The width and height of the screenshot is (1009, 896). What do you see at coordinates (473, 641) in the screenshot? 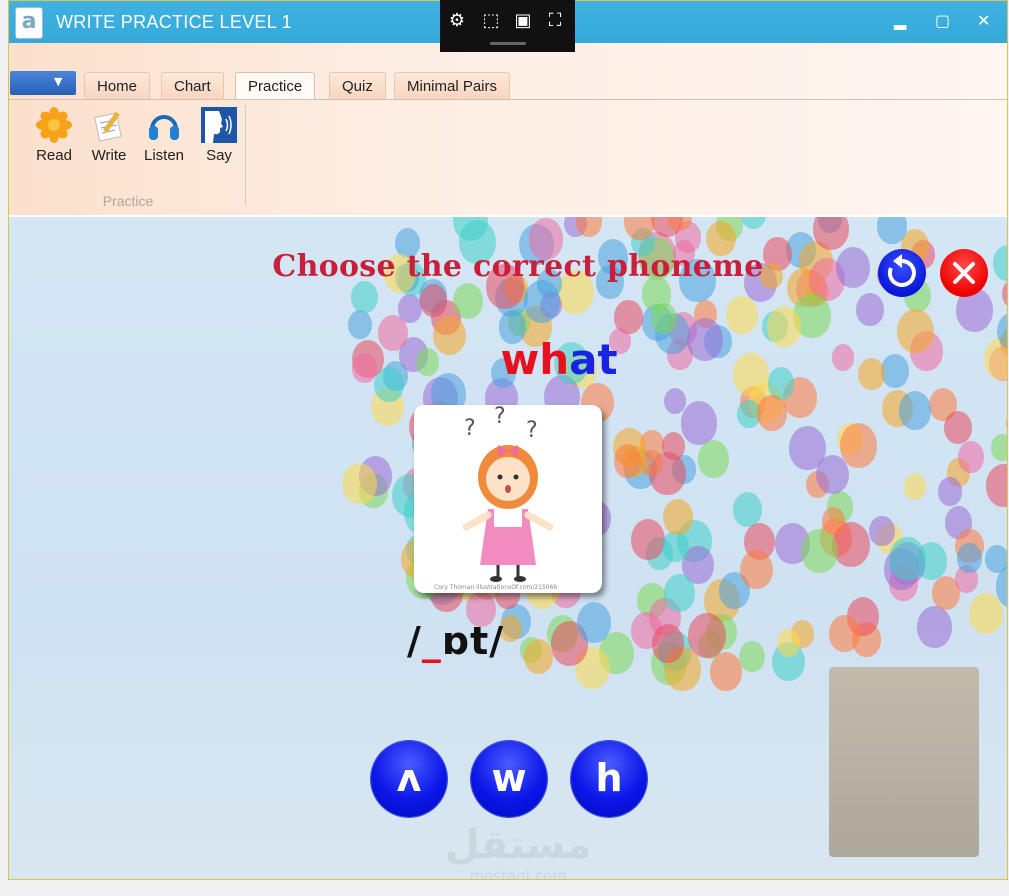
I see `phoneme-rest: ɒt/` at bounding box center [473, 641].